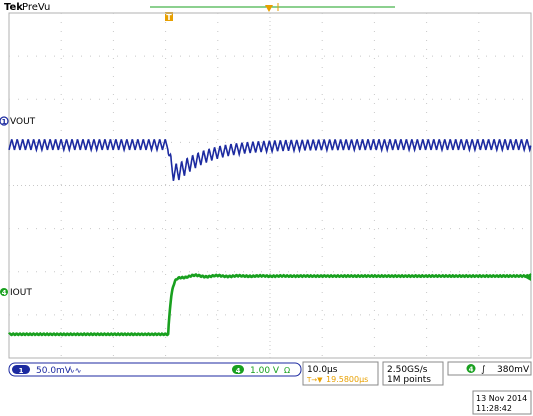 The image size is (533, 416). Describe the element at coordinates (169, 17) in the screenshot. I see `svg-text: T` at that location.